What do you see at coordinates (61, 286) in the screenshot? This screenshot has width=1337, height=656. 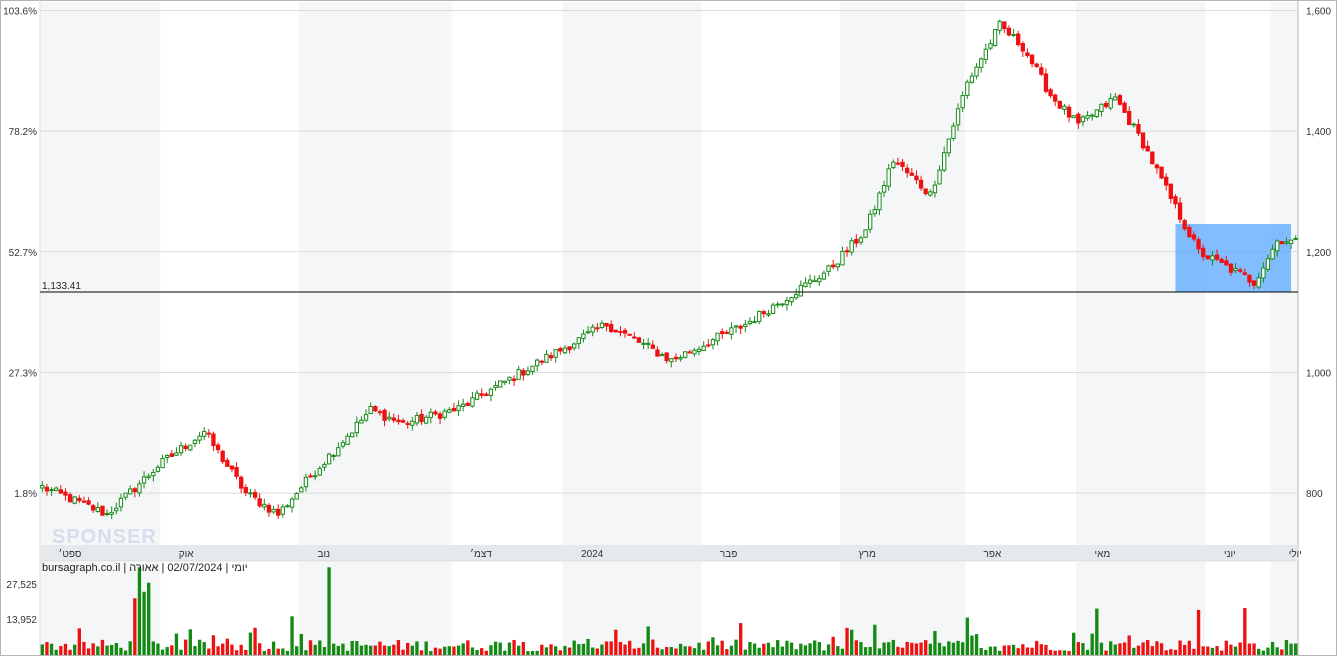 I see `reference-line-label: 1,133.41` at bounding box center [61, 286].